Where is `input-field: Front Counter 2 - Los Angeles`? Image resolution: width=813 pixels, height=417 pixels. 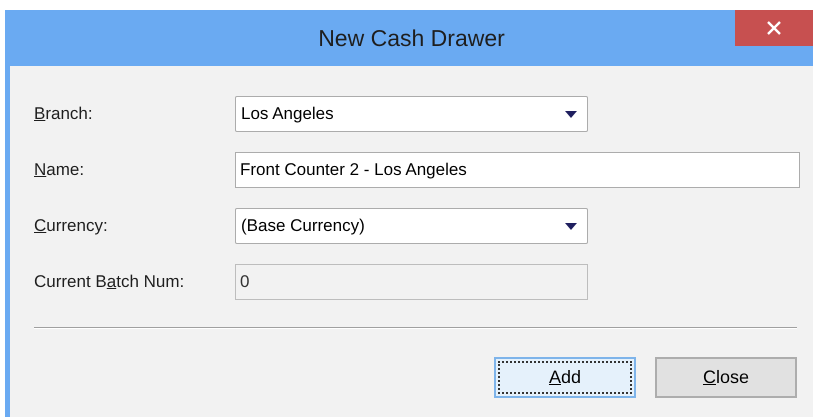 input-field: Front Counter 2 - Los Angeles is located at coordinates (517, 170).